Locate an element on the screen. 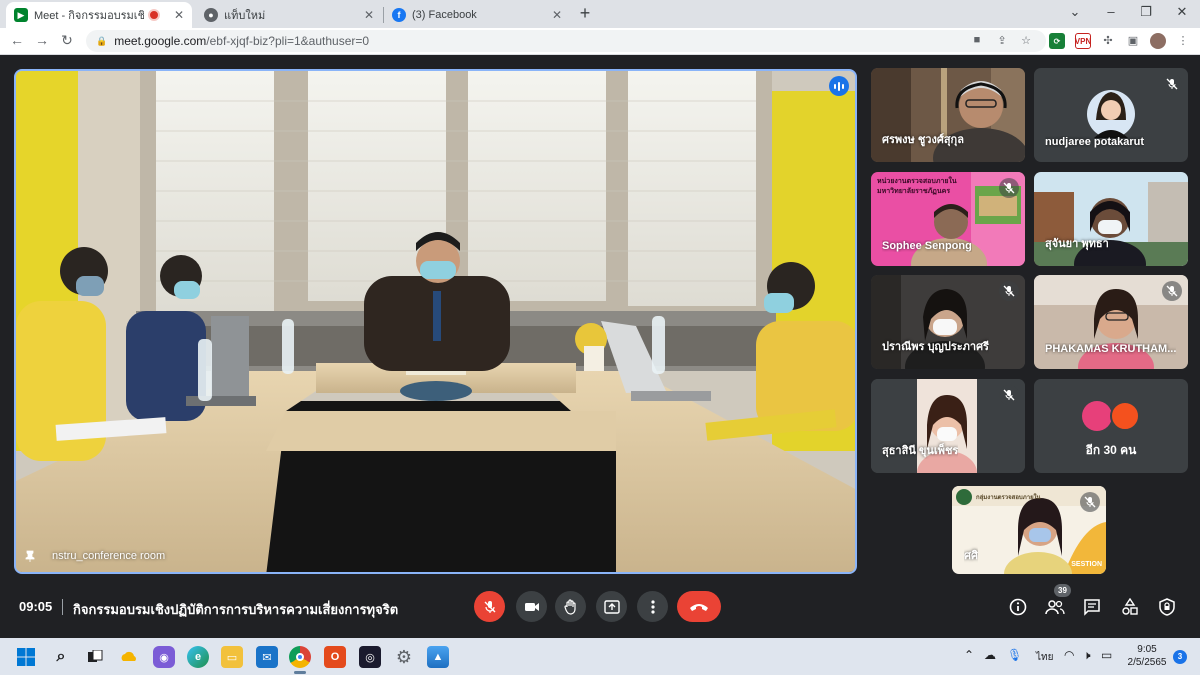 The height and width of the screenshot is (675, 1200). settings-gear-icon: ⚙ is located at coordinates (404, 657).